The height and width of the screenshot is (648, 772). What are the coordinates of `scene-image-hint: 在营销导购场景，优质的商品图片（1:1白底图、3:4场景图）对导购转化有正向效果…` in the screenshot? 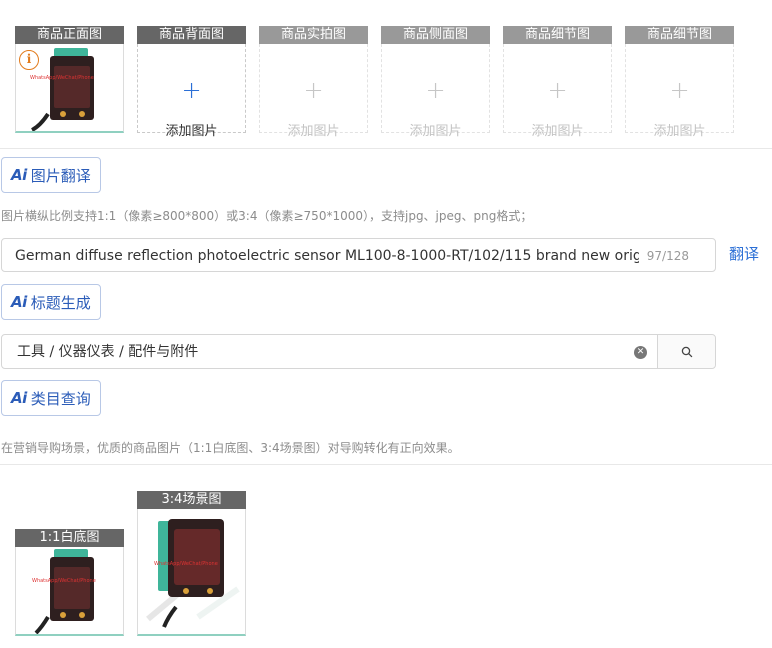 It's located at (230, 448).